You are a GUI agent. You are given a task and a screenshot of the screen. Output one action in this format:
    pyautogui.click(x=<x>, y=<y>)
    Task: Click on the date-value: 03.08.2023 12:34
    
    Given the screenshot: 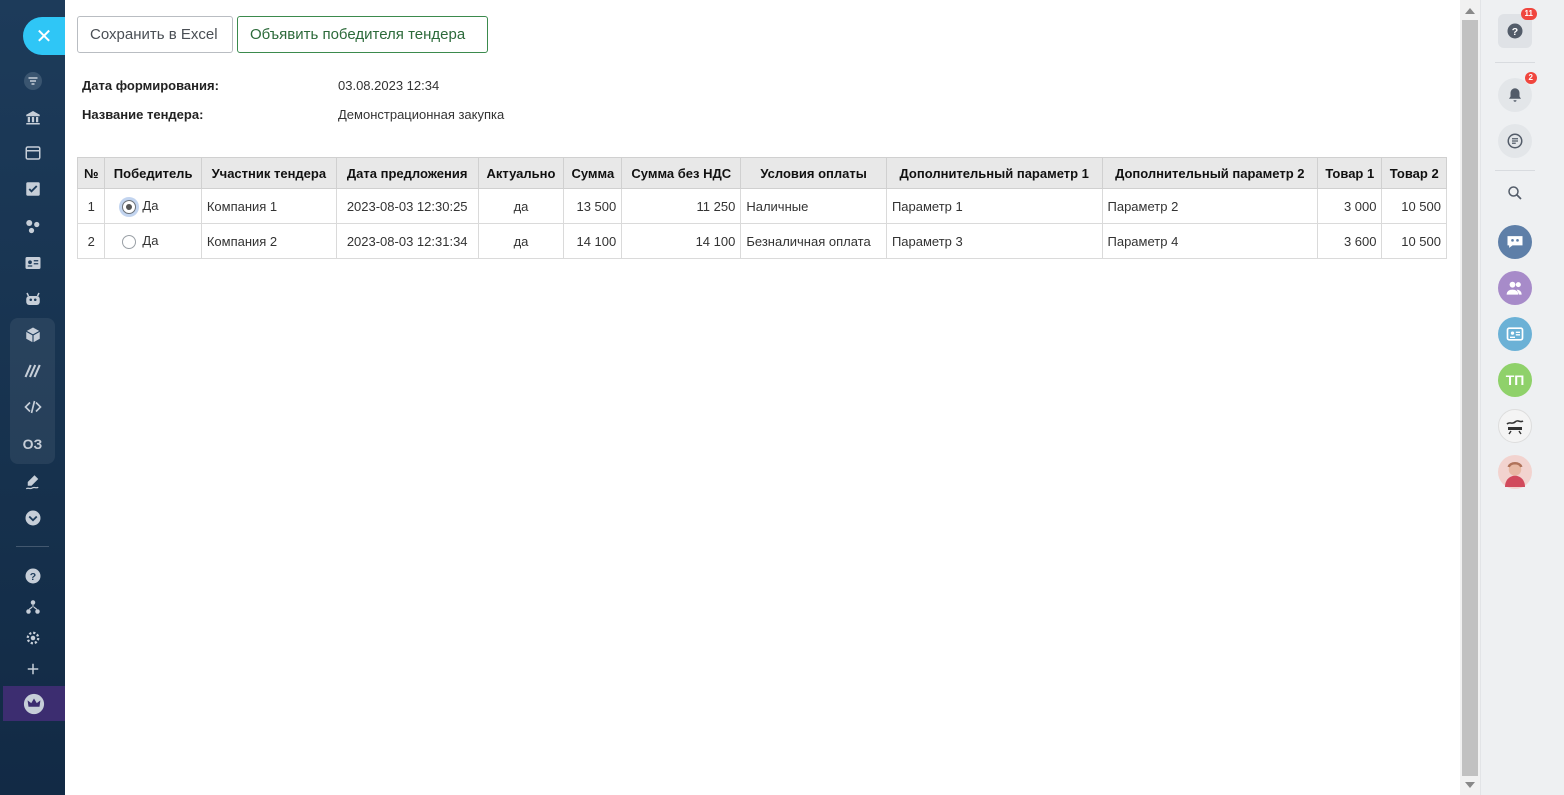 What is the action you would take?
    pyautogui.click(x=389, y=85)
    